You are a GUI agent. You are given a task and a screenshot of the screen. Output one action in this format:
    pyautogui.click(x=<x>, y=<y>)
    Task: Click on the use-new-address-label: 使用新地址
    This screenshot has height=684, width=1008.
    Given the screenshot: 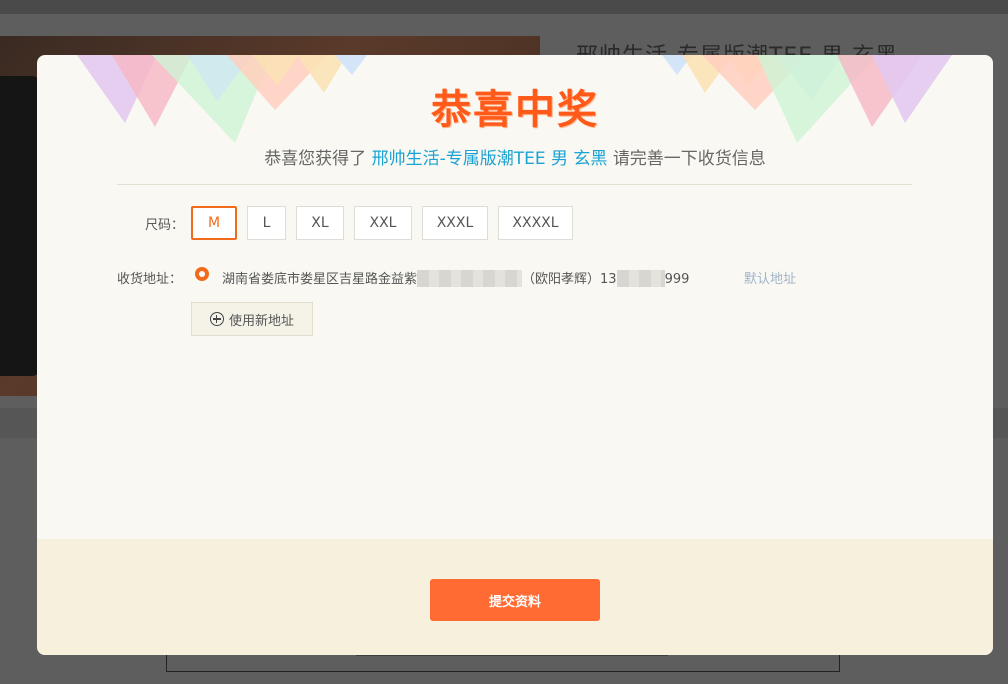 What is the action you would take?
    pyautogui.click(x=261, y=321)
    